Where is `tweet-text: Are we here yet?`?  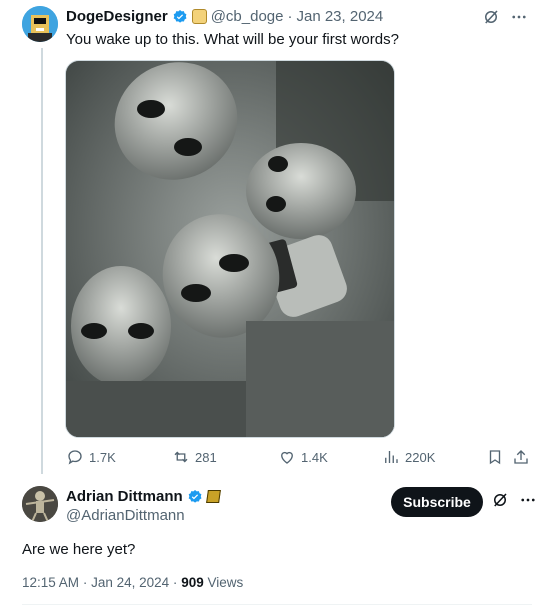
tweet-text: Are we here yet? is located at coordinates (79, 549).